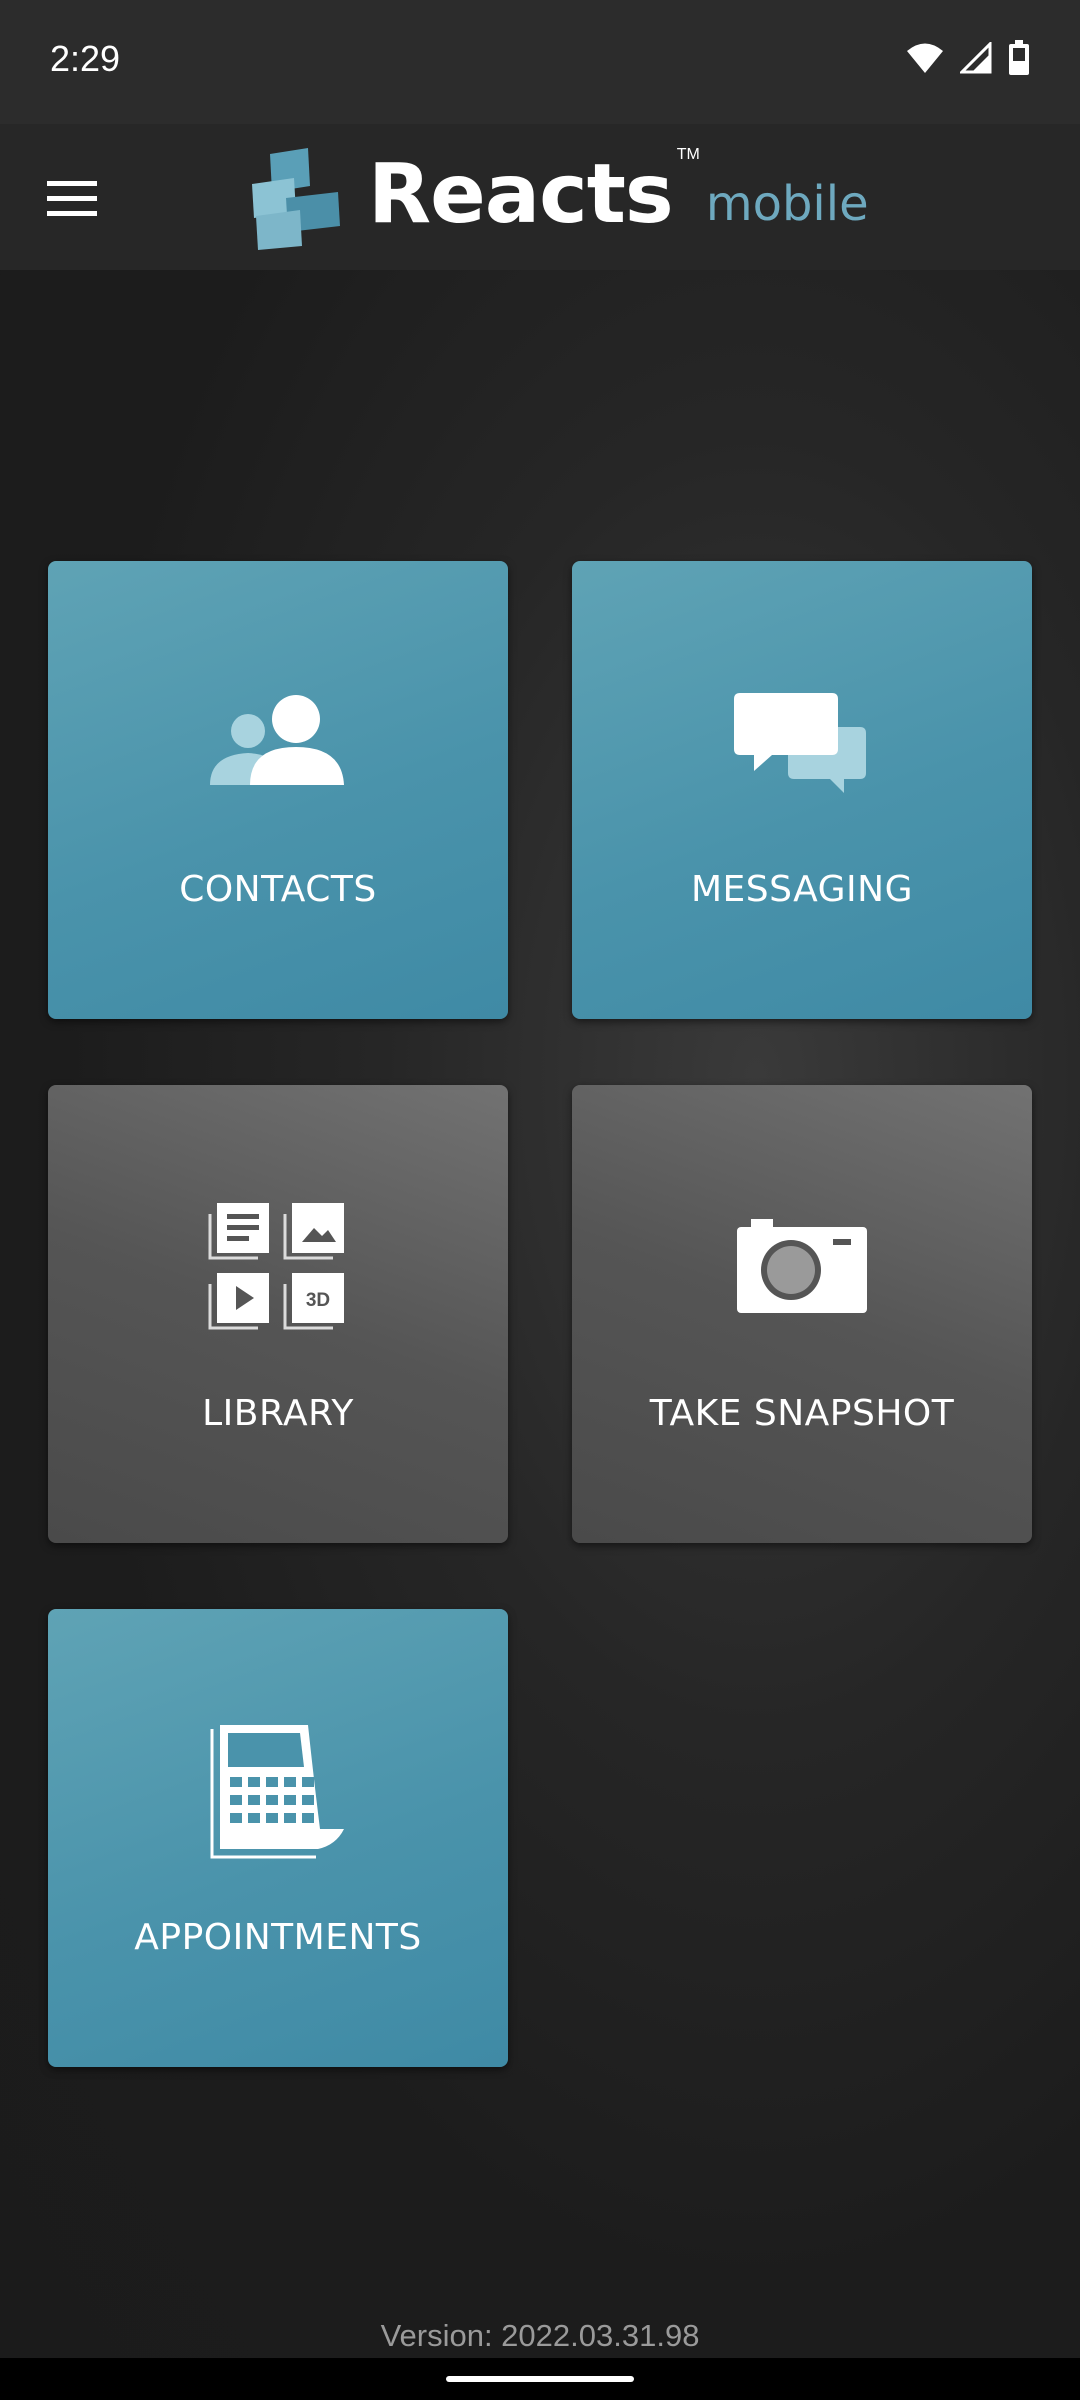  Describe the element at coordinates (802, 1413) in the screenshot. I see `take-snapshot-label: TAKE SNAPSHOT` at that location.